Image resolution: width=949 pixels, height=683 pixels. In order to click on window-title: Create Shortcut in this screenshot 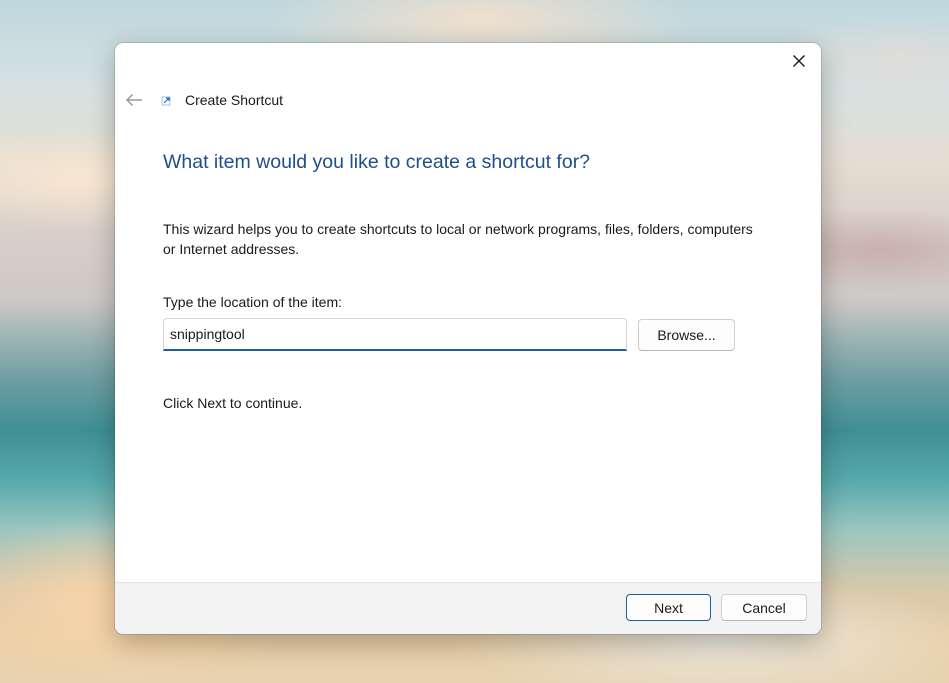, I will do `click(234, 100)`.